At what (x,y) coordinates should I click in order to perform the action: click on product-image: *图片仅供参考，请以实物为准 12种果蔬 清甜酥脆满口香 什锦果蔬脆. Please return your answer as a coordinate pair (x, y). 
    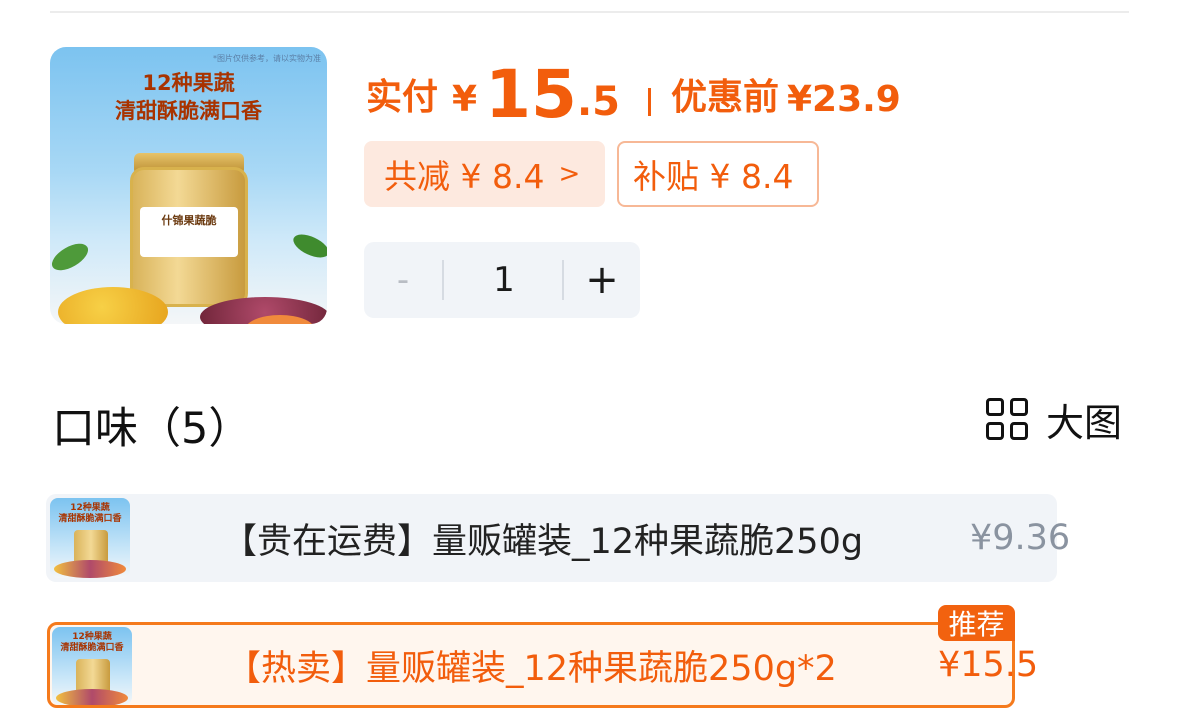
    Looking at the image, I should click on (188, 185).